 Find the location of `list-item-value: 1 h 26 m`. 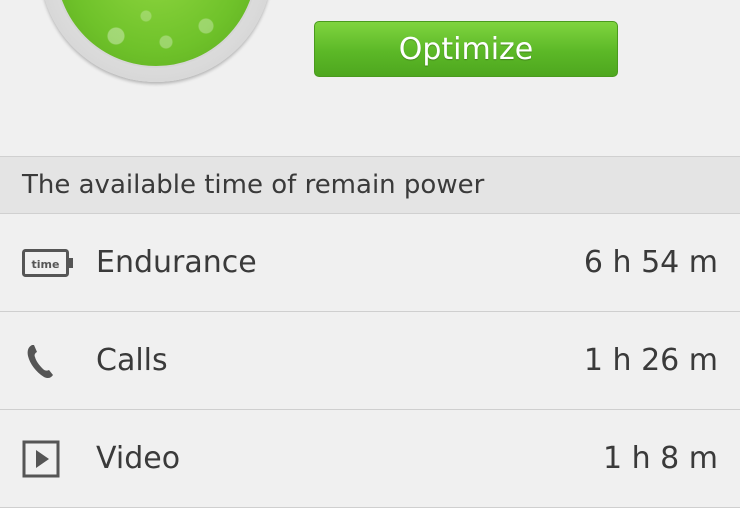

list-item-value: 1 h 26 m is located at coordinates (650, 360).